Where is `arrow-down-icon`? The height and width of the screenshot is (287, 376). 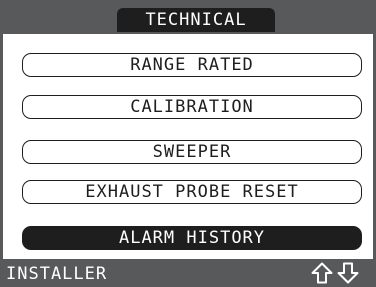
arrow-down-icon is located at coordinates (348, 273).